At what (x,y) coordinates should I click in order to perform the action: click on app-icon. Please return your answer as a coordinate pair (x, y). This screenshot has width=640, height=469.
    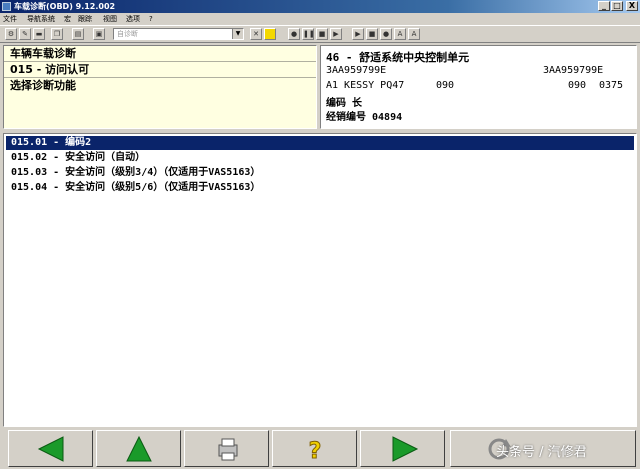
    Looking at the image, I should click on (6, 6).